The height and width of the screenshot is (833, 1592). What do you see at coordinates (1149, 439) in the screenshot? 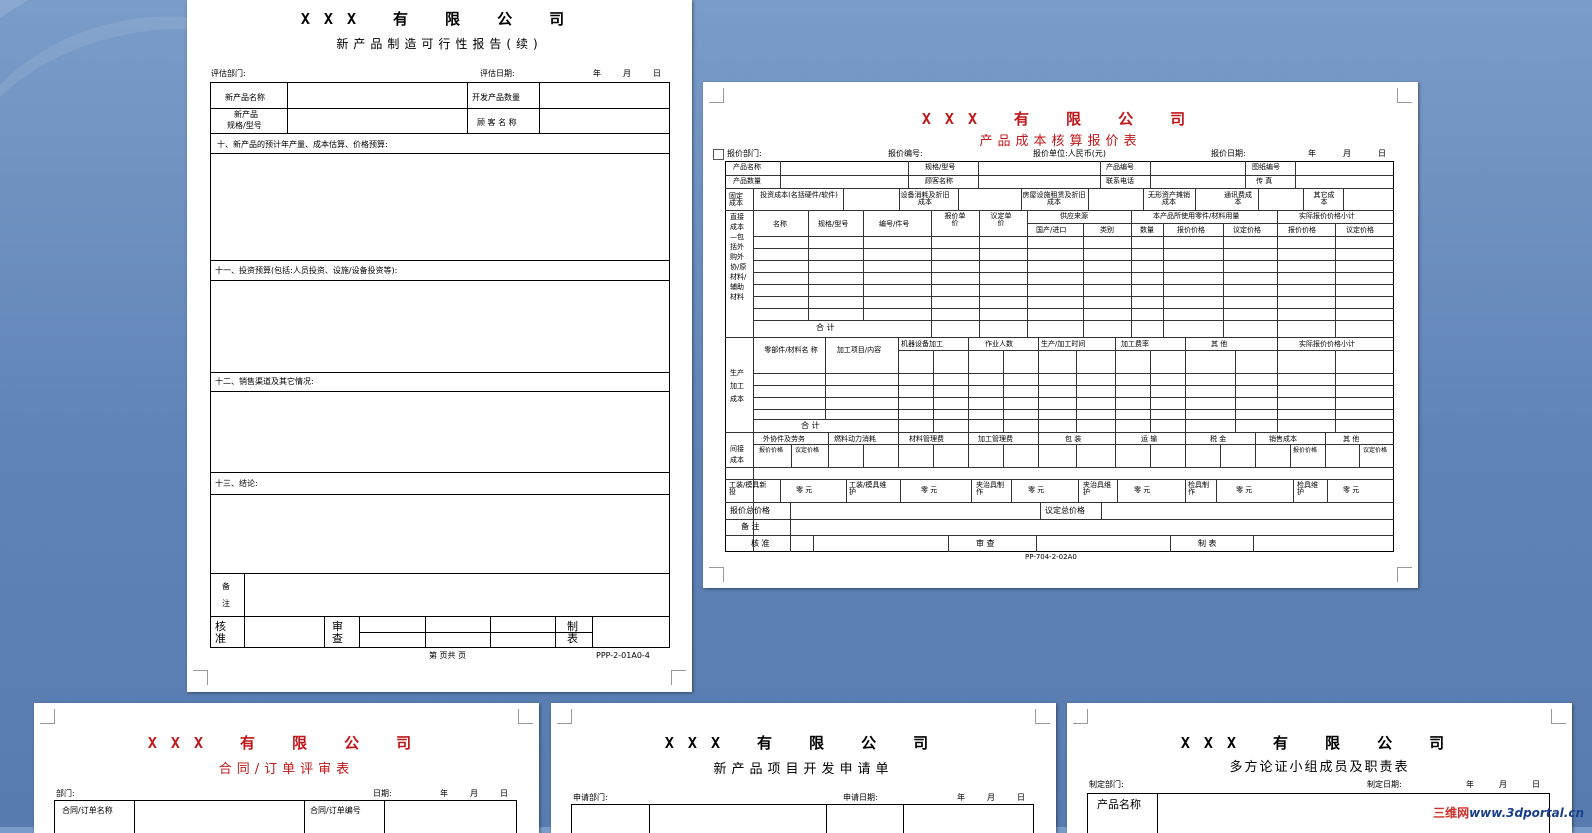
I see `indirect-header-transport: 运 输` at bounding box center [1149, 439].